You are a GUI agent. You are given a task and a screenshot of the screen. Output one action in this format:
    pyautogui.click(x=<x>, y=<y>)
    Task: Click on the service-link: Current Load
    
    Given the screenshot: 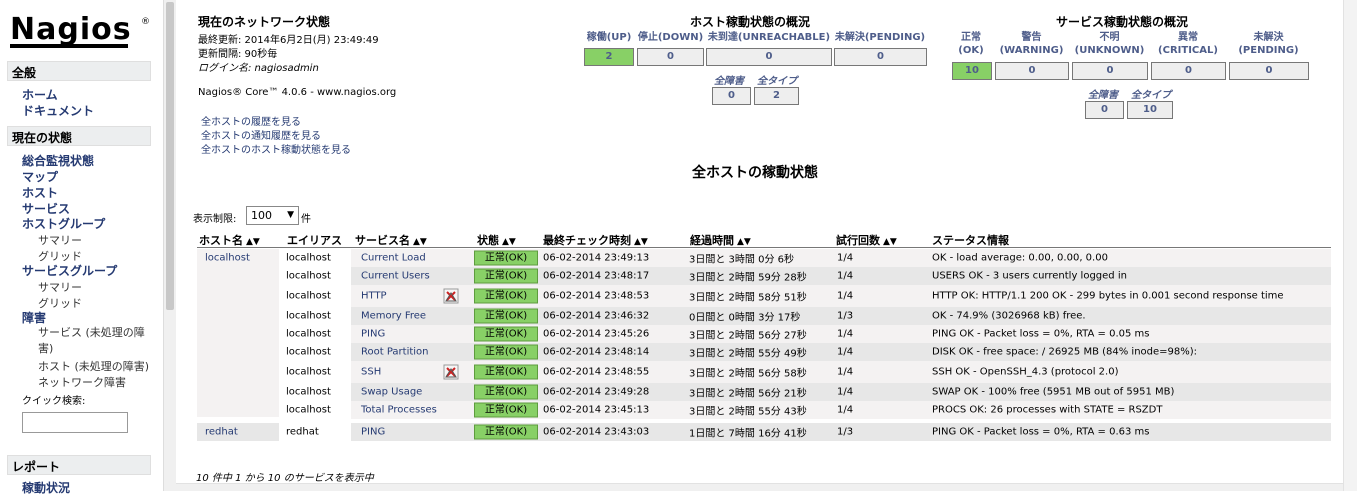 What is the action you would take?
    pyautogui.click(x=393, y=258)
    